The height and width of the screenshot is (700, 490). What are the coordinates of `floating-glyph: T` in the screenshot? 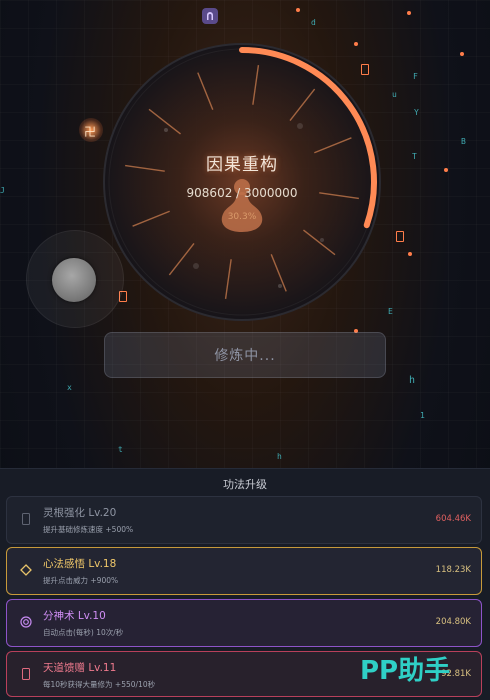 It's located at (414, 156).